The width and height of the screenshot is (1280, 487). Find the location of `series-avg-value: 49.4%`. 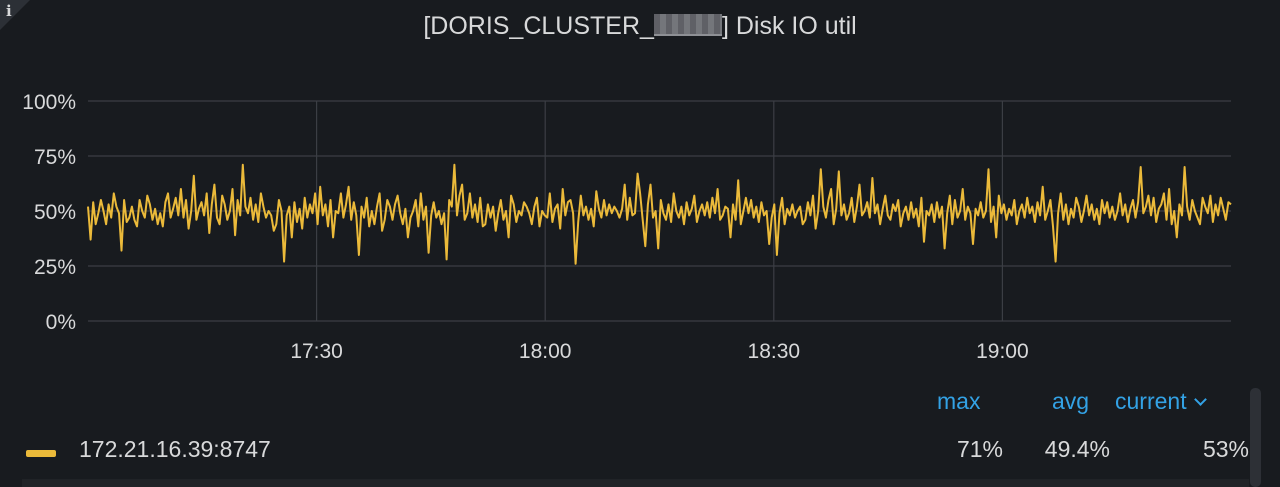

series-avg-value: 49.4% is located at coordinates (1077, 449).